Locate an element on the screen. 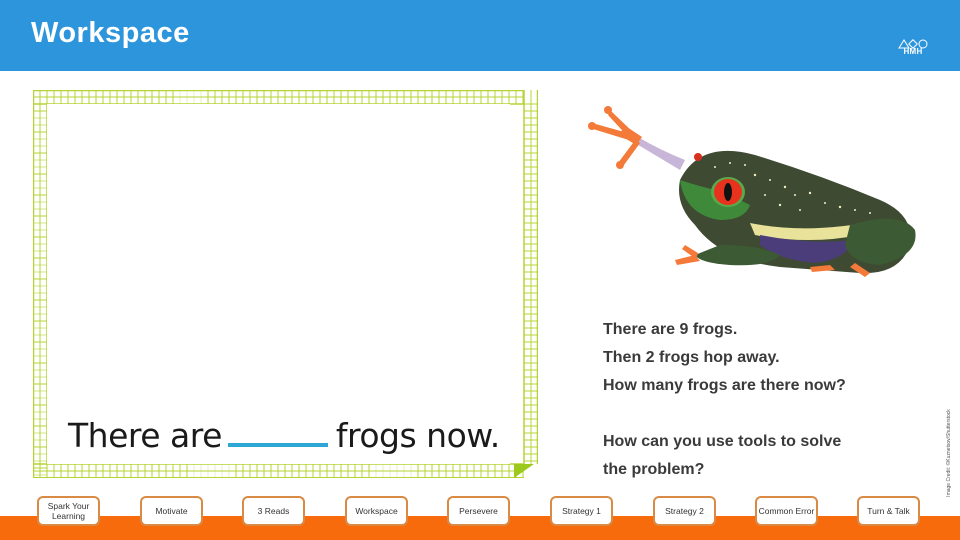  sentence-start: There are is located at coordinates (145, 435).